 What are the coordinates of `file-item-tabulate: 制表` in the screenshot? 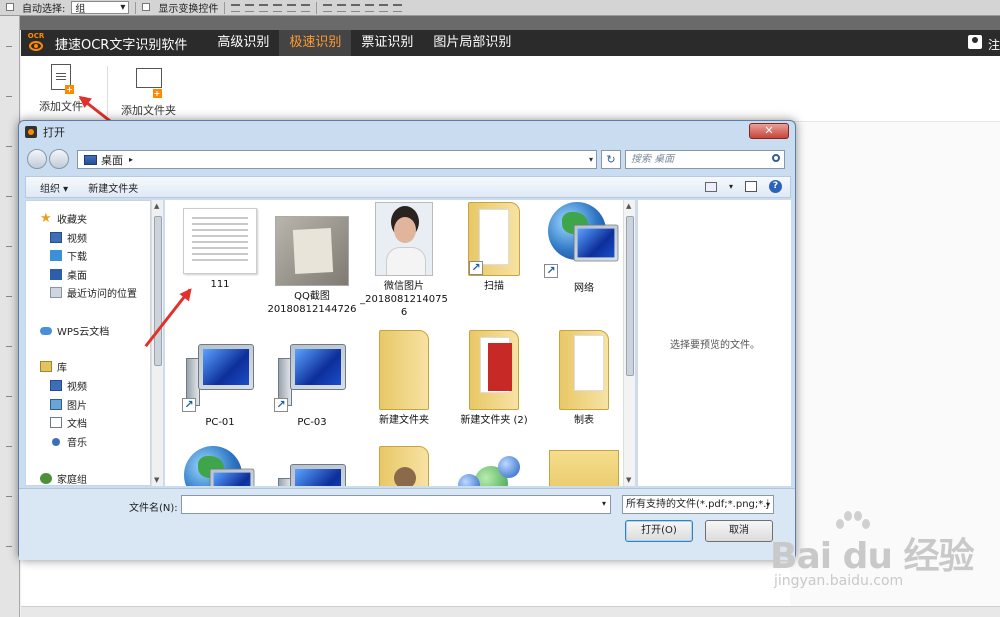 It's located at (581, 378).